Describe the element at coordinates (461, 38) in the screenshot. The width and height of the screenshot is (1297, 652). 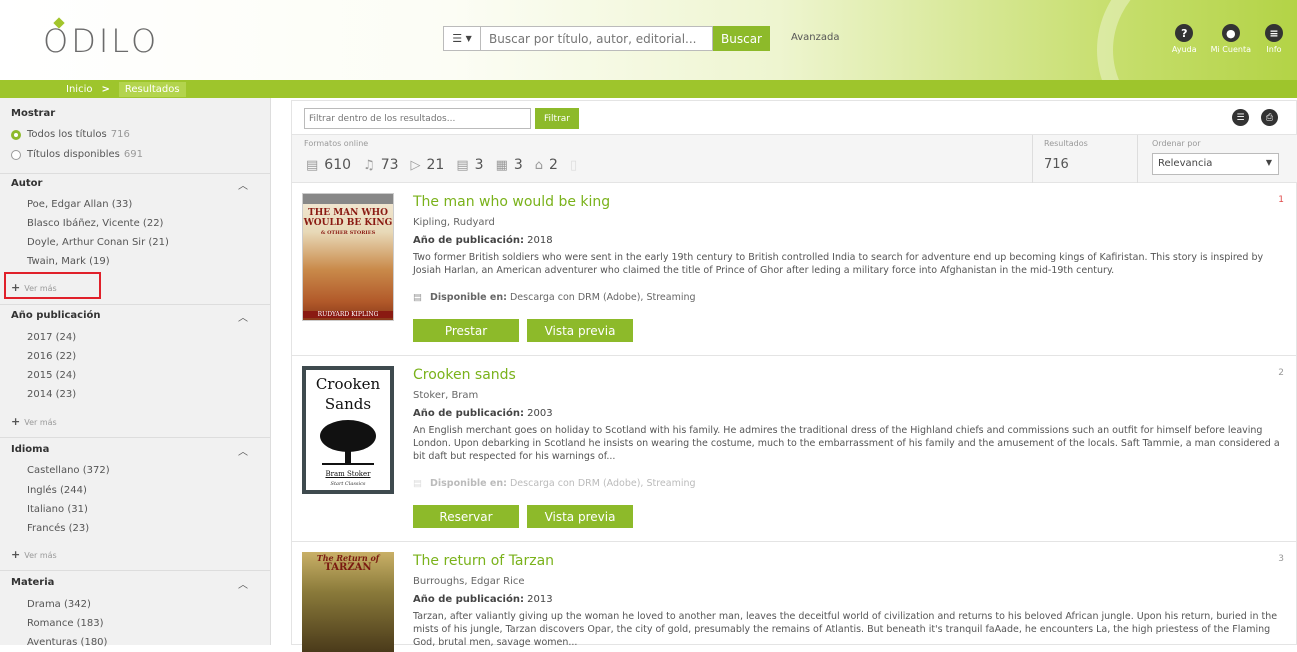
I see `search-type-dropdown: ☰ ▼` at that location.